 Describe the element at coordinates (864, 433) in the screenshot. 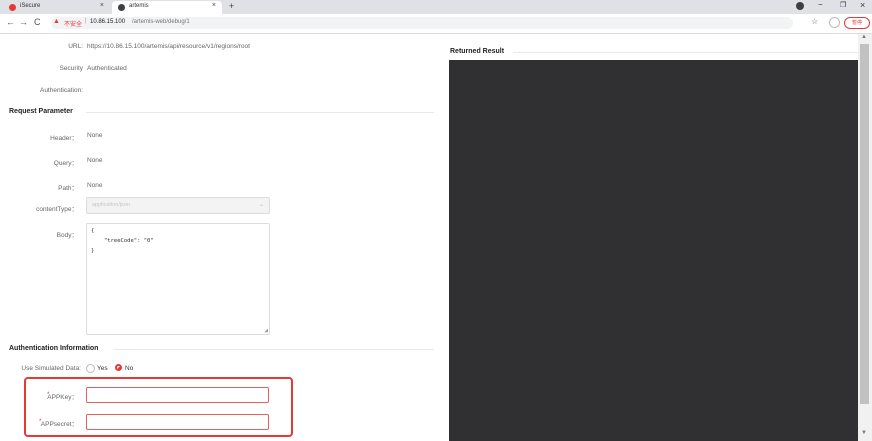

I see `scroll-down-icon: ▼` at that location.